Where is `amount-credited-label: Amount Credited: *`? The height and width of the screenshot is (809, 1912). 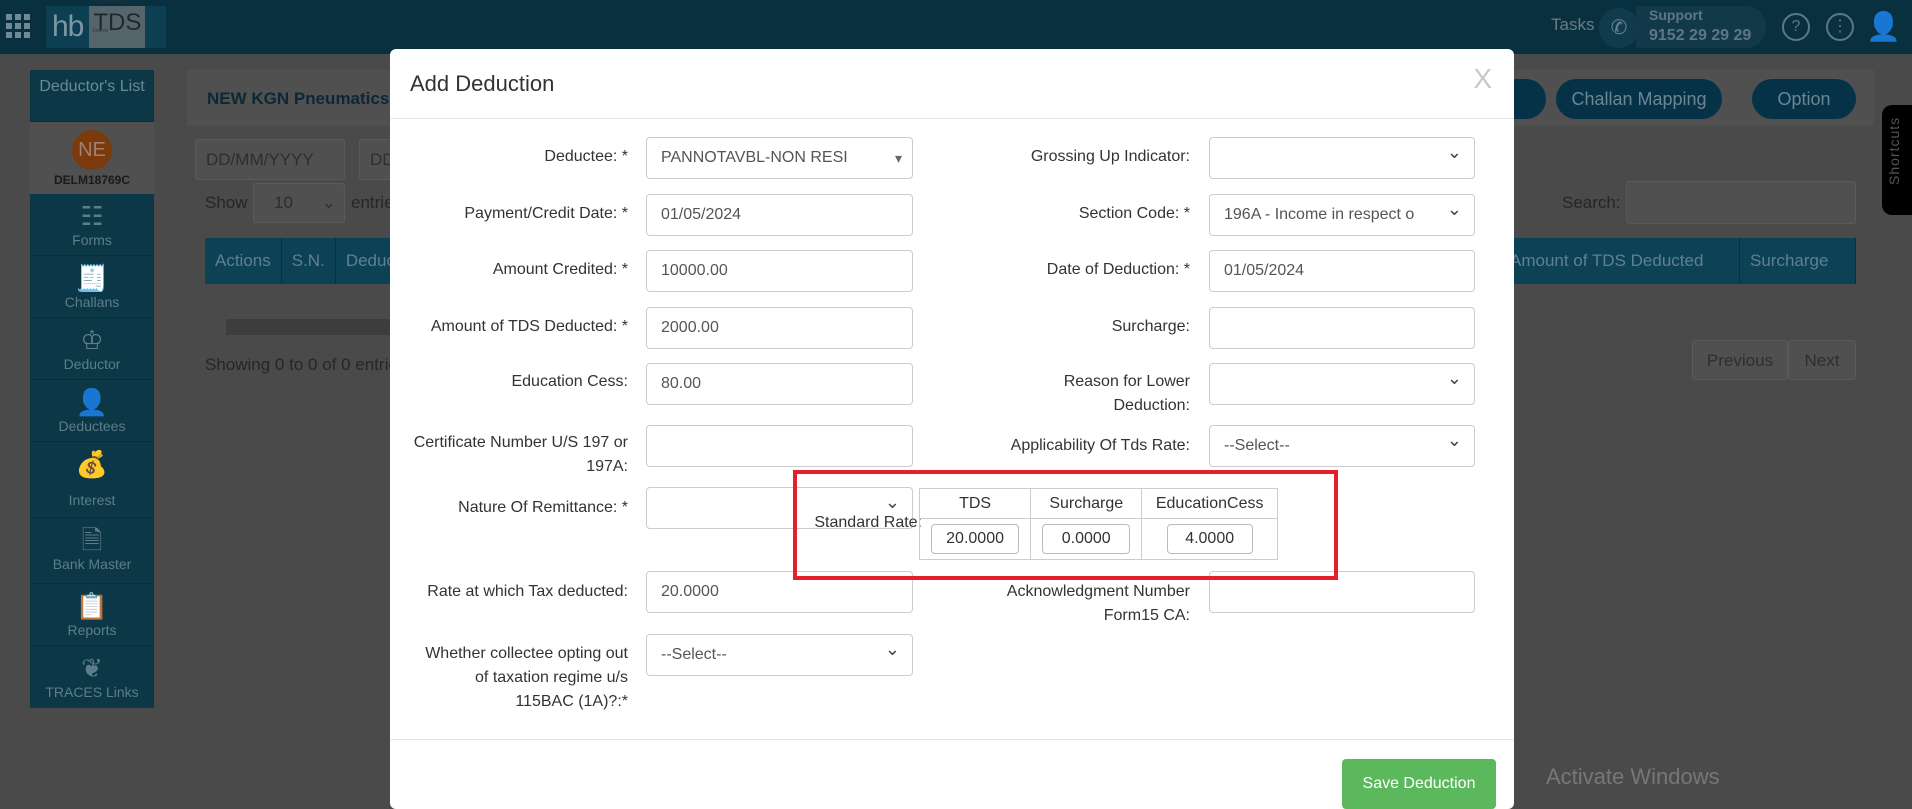
amount-credited-label: Amount Credited: * is located at coordinates (560, 269).